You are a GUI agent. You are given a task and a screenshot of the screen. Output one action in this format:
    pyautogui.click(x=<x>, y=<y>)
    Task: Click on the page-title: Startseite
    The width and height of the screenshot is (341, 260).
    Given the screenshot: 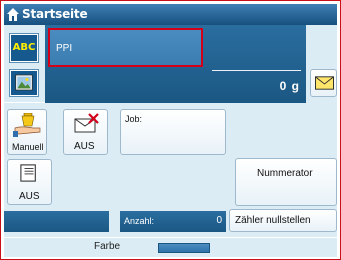 What is the action you would take?
    pyautogui.click(x=55, y=14)
    